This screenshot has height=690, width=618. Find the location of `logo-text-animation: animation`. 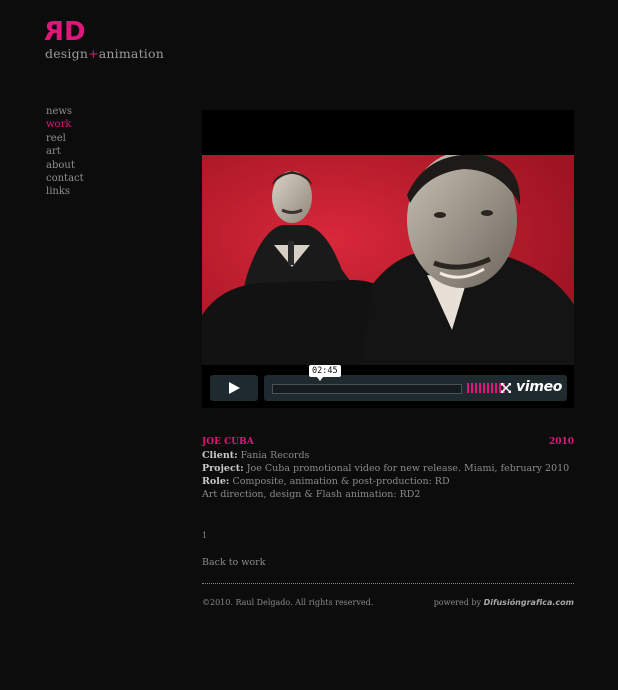

logo-text-animation: animation is located at coordinates (131, 53).